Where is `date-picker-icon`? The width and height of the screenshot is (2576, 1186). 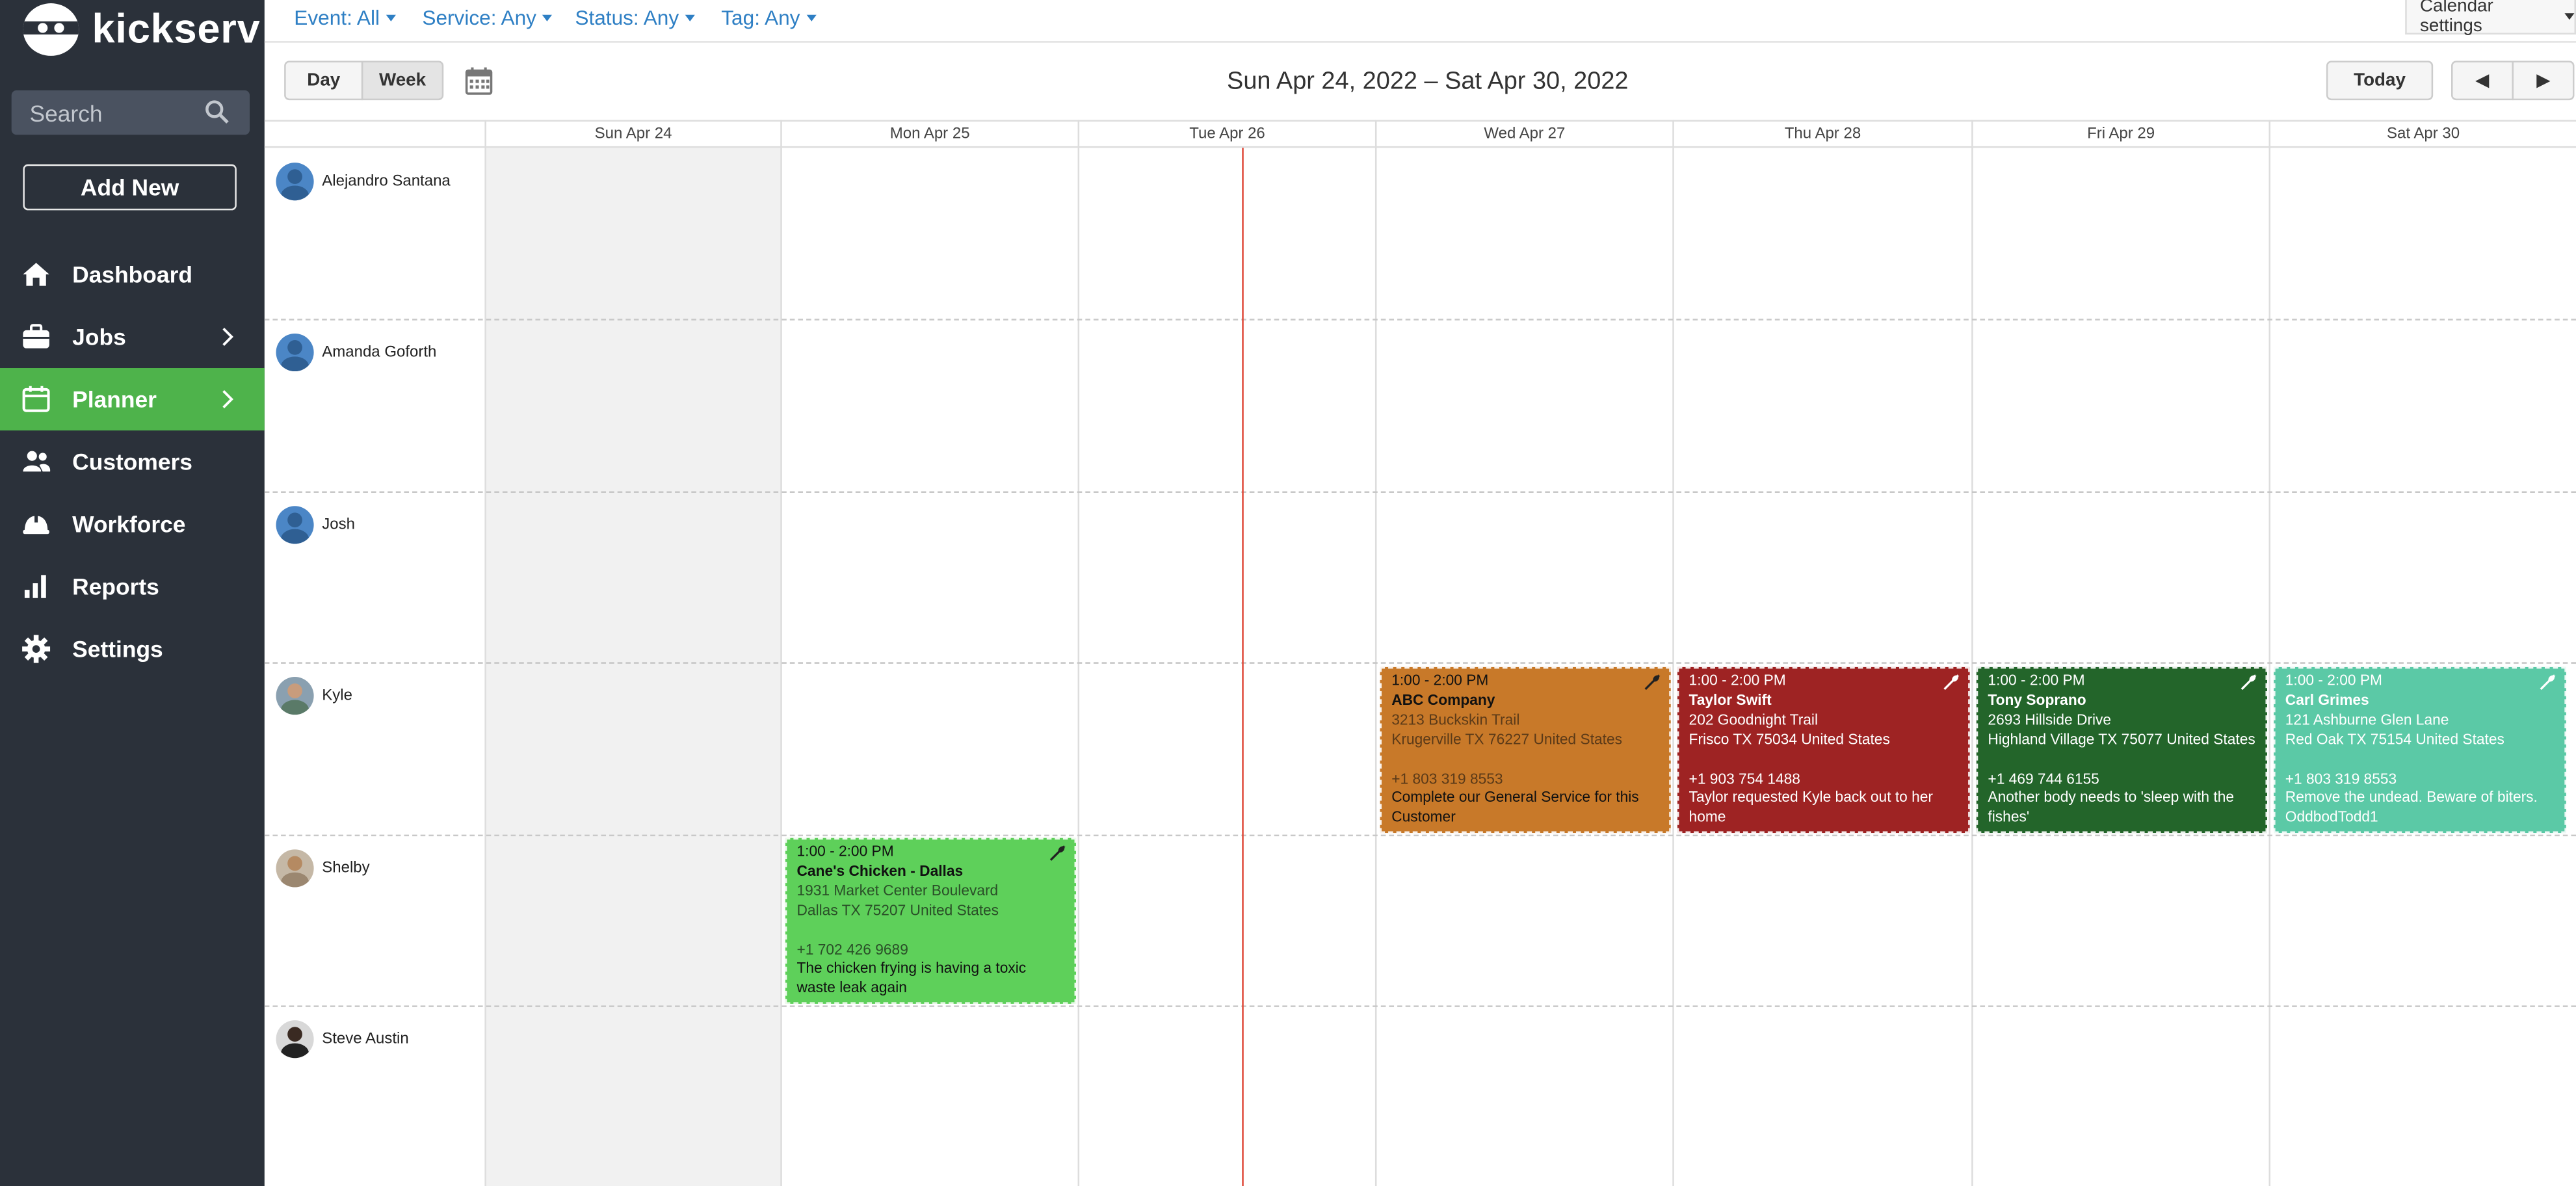 date-picker-icon is located at coordinates (479, 80).